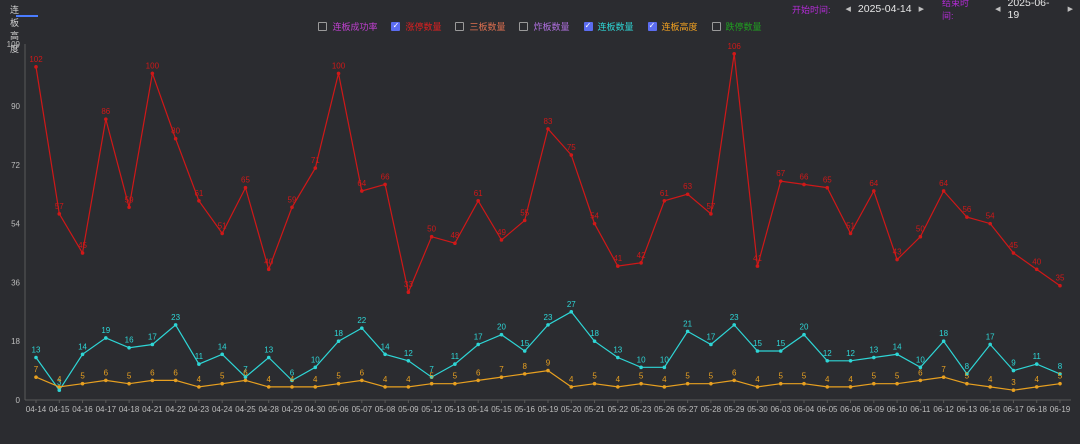 The height and width of the screenshot is (444, 1080). Describe the element at coordinates (827, 353) in the screenshot. I see `data-label: 12` at that location.